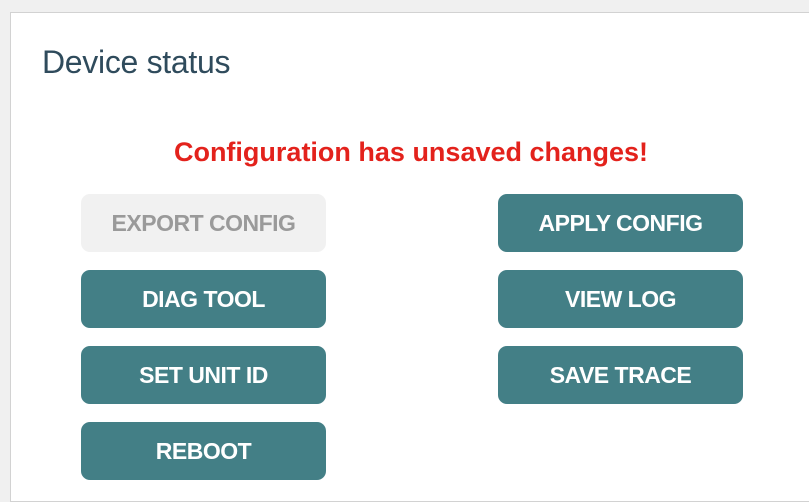 The image size is (809, 502). What do you see at coordinates (203, 375) in the screenshot?
I see `set-unit-id-button: SET UNIT ID` at bounding box center [203, 375].